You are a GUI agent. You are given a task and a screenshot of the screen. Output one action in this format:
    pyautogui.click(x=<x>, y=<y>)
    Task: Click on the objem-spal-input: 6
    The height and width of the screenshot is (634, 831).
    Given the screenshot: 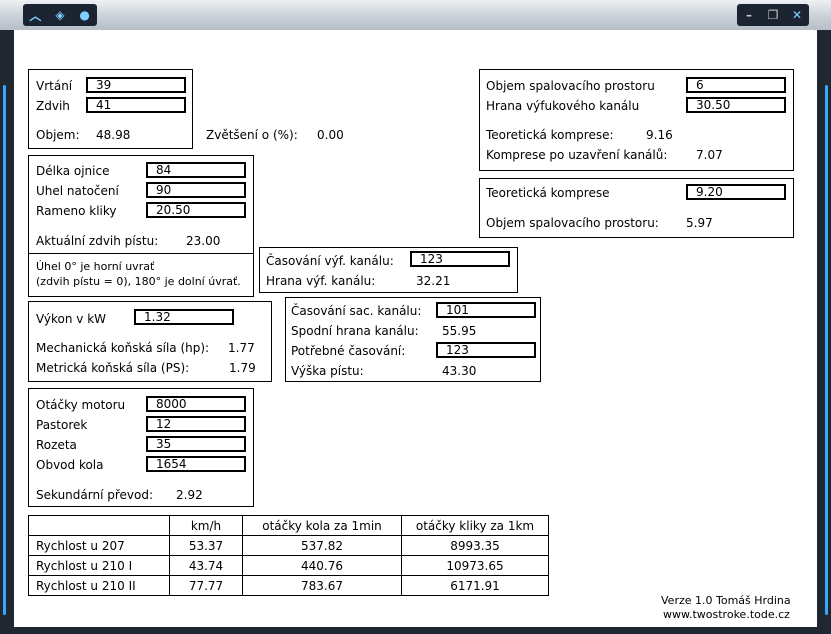 What is the action you would take?
    pyautogui.click(x=736, y=85)
    